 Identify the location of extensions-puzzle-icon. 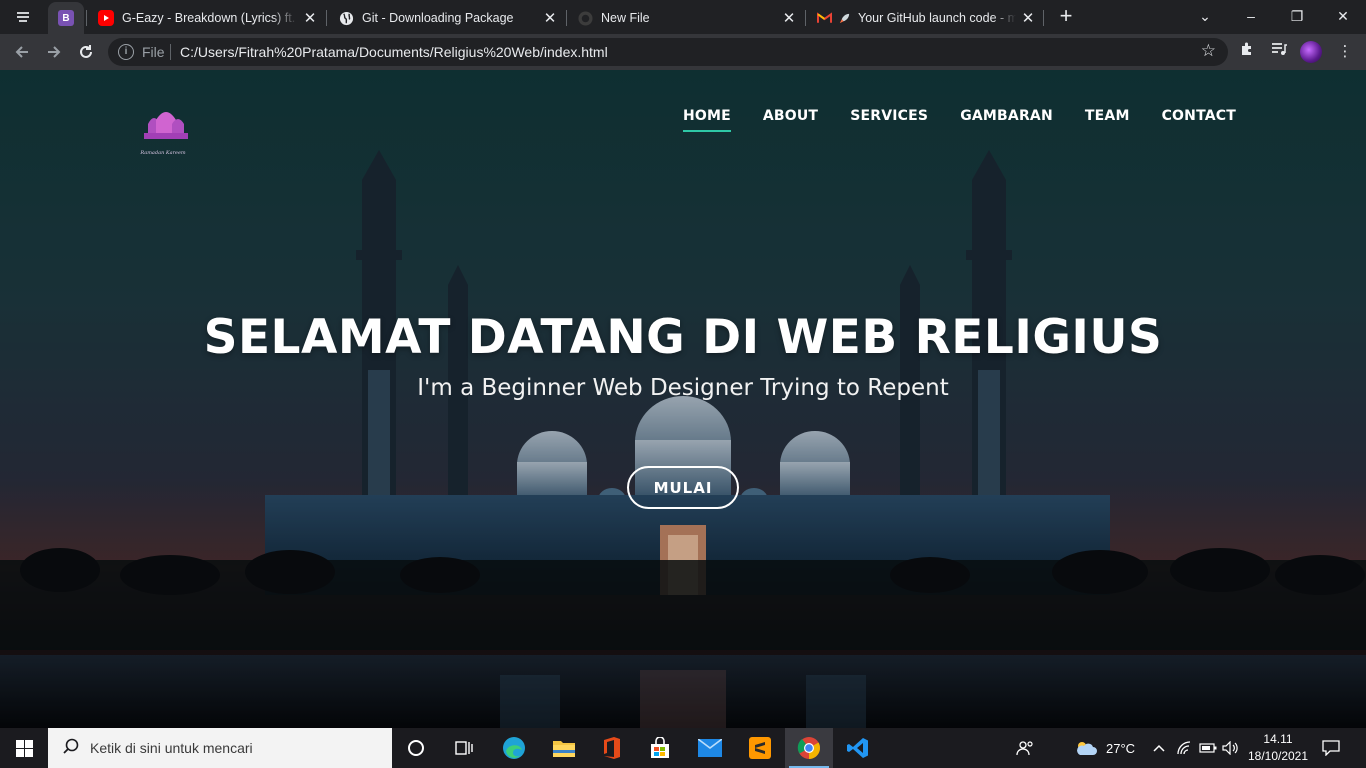
(1247, 52).